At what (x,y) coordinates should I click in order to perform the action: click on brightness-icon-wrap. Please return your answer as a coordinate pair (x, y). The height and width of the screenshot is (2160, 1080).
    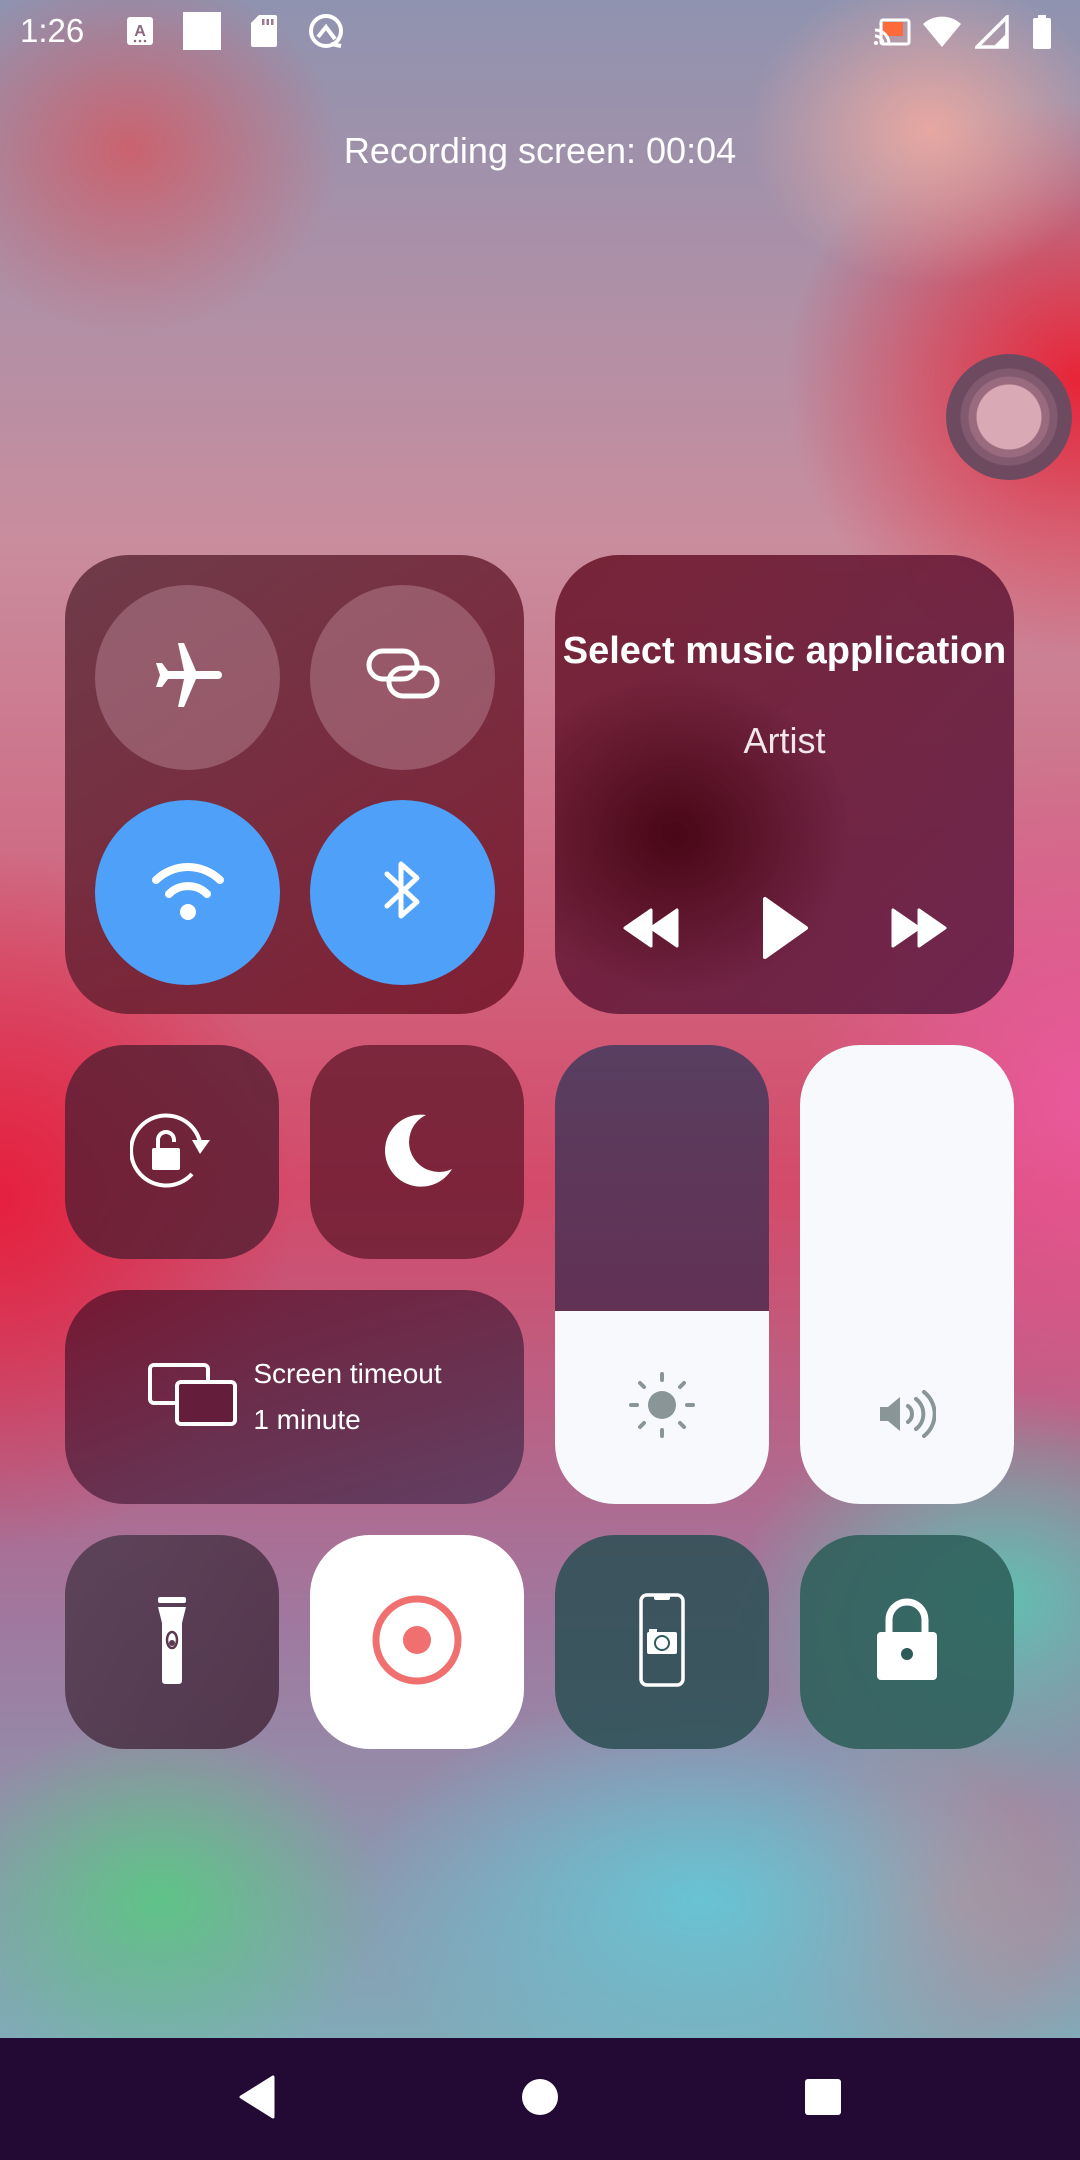
    Looking at the image, I should click on (662, 1407).